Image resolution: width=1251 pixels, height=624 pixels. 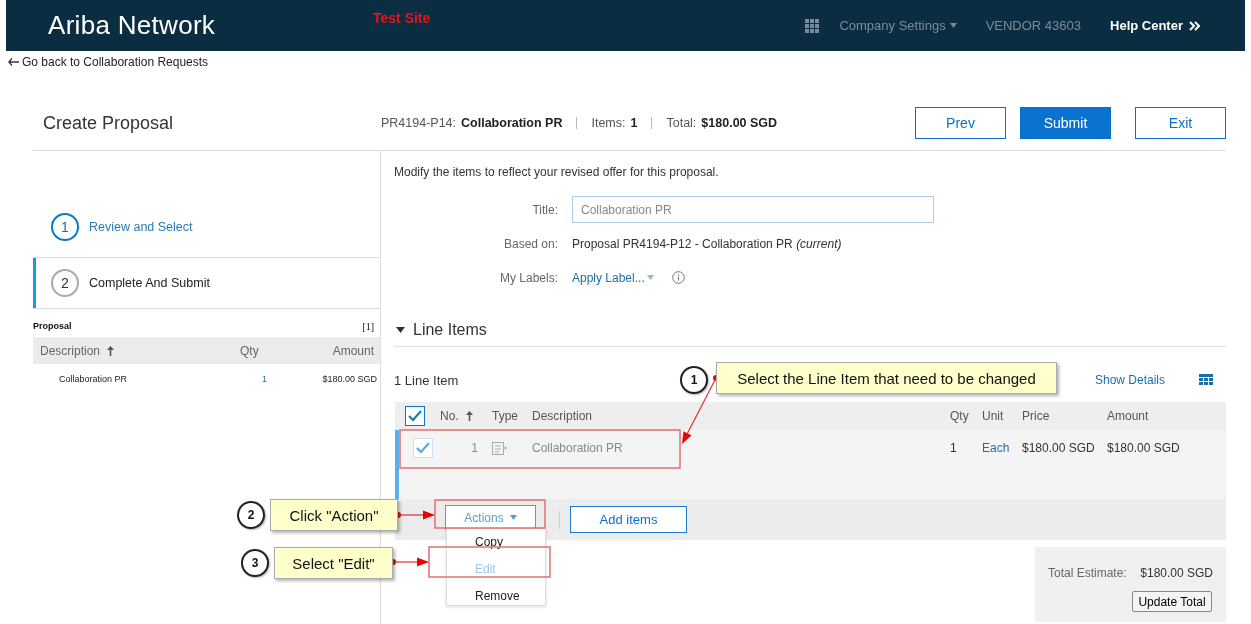 What do you see at coordinates (1206, 380) in the screenshot?
I see `table-view-icon` at bounding box center [1206, 380].